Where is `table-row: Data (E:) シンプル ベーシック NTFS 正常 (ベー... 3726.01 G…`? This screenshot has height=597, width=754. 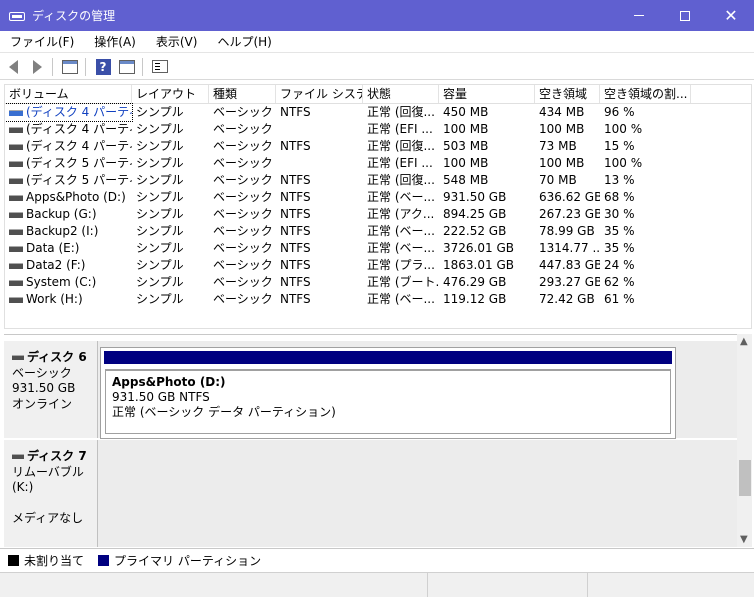 table-row: Data (E:) シンプル ベーシック NTFS 正常 (ベー... 3726.01 G… is located at coordinates (378, 248).